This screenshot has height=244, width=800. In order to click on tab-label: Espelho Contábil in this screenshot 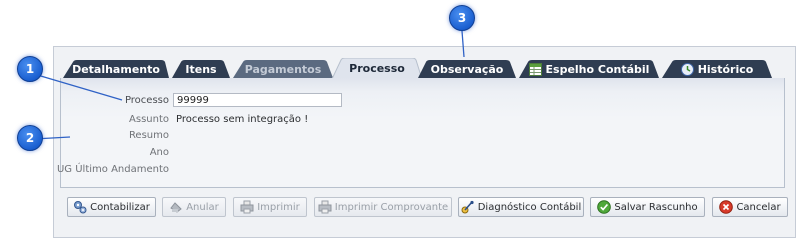, I will do `click(597, 69)`.